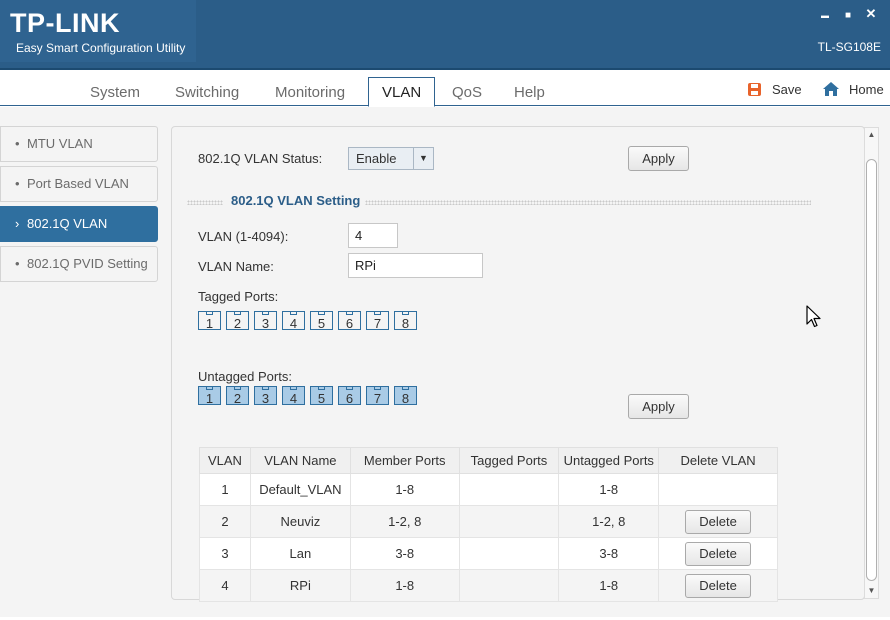 The image size is (890, 620). Describe the element at coordinates (265, 396) in the screenshot. I see `untagged-port-3: 3` at that location.